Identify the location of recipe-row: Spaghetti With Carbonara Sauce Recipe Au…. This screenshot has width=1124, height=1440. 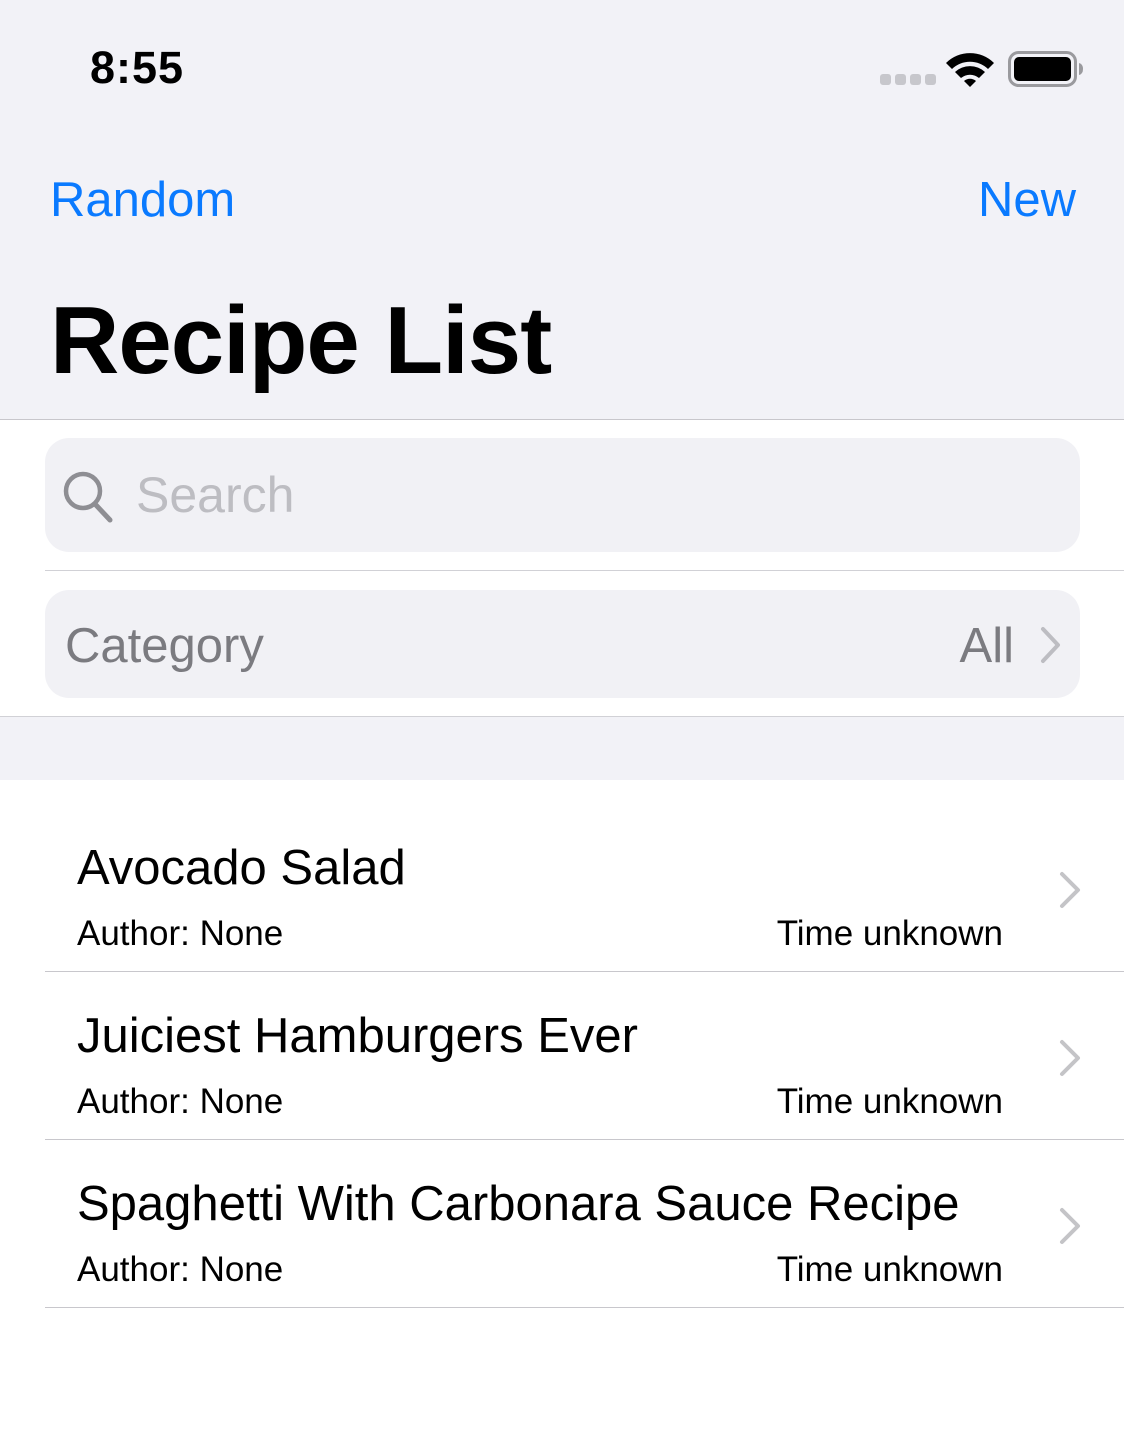
(562, 1202).